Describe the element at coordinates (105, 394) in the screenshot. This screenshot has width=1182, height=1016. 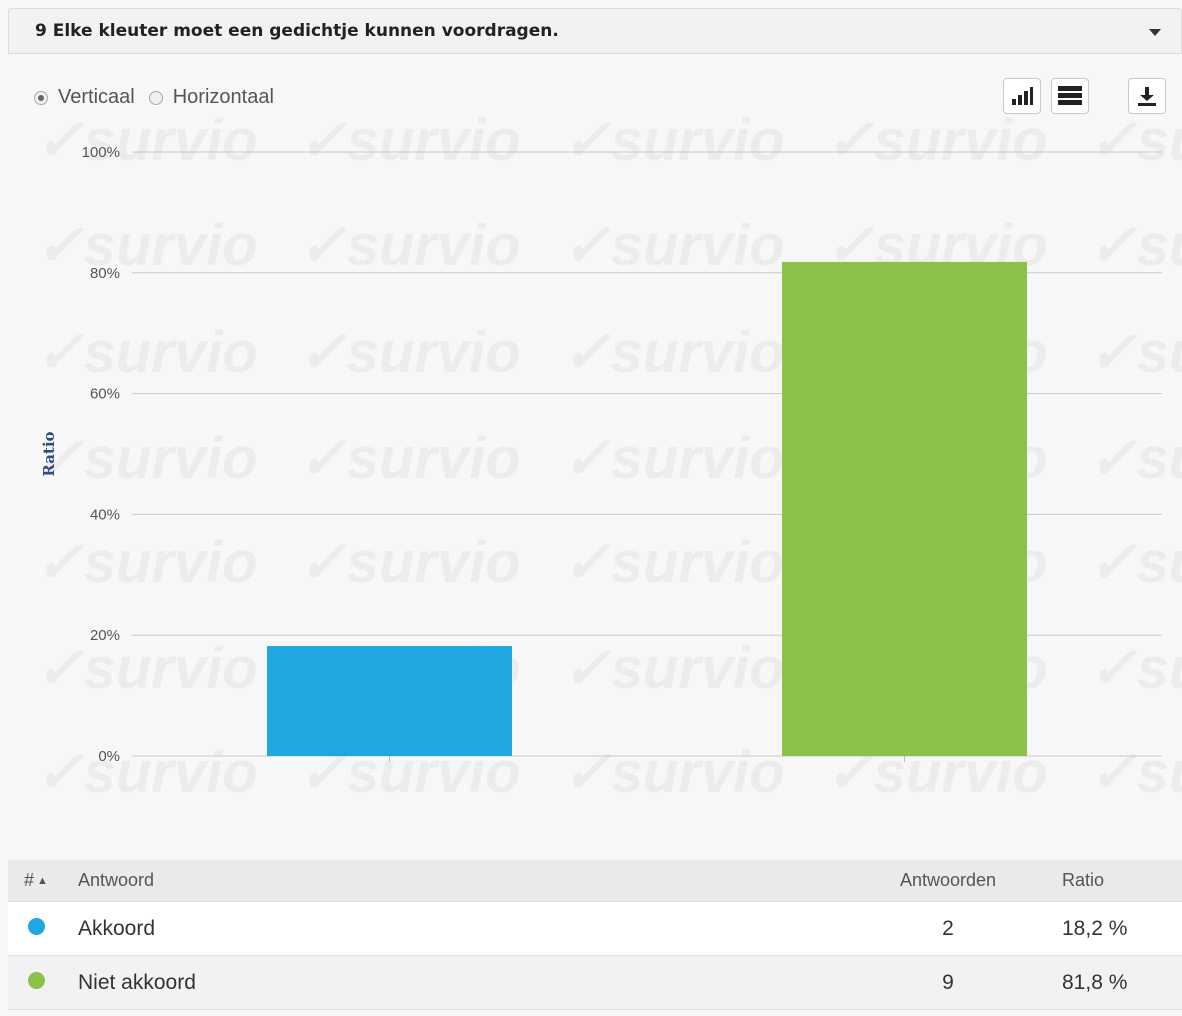
I see `y-tick-label: 60%` at that location.